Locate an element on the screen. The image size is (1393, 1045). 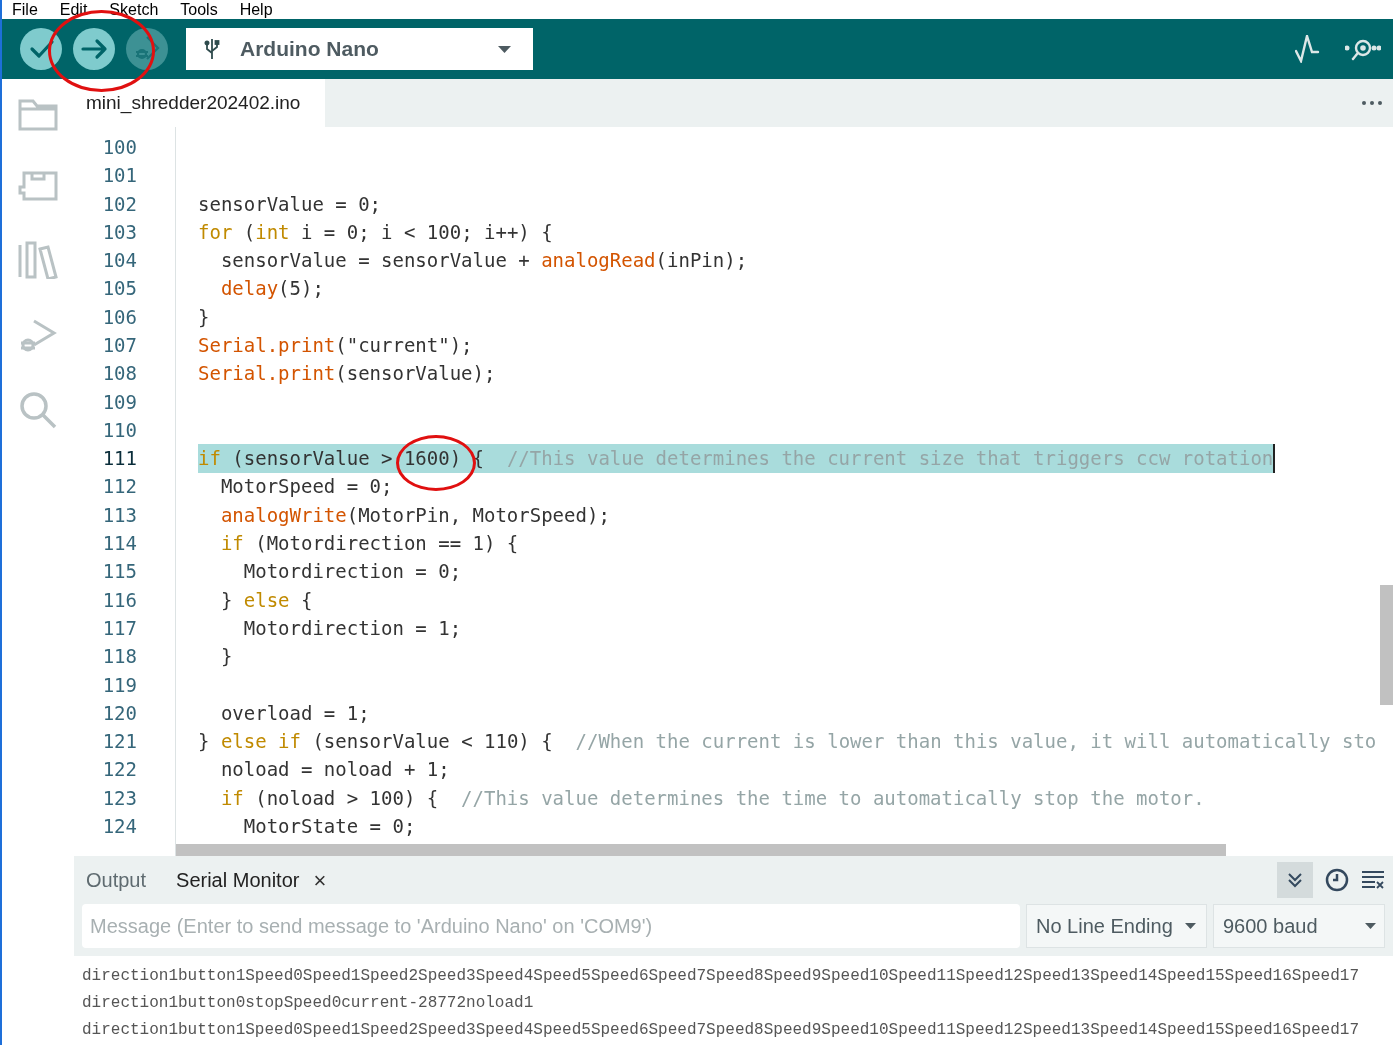
code-line: noload = noload + 1; is located at coordinates (334, 770).